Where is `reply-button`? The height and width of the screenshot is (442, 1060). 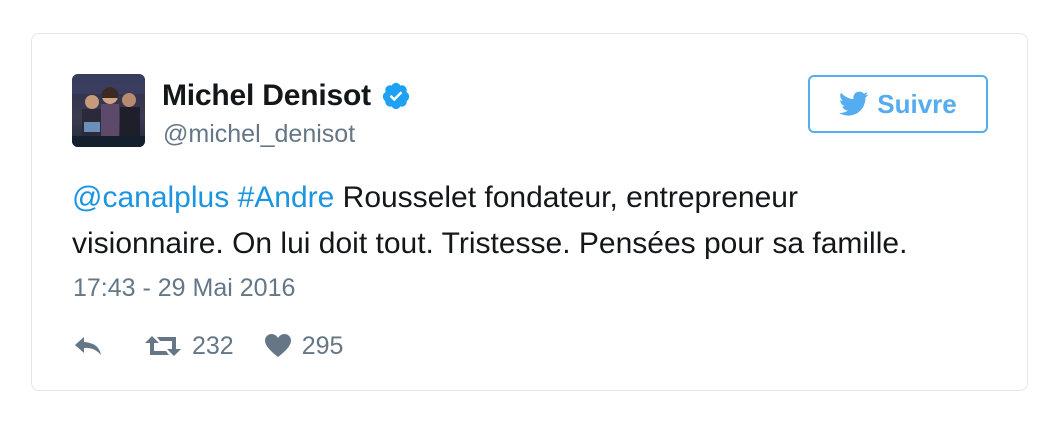 reply-button is located at coordinates (88, 346).